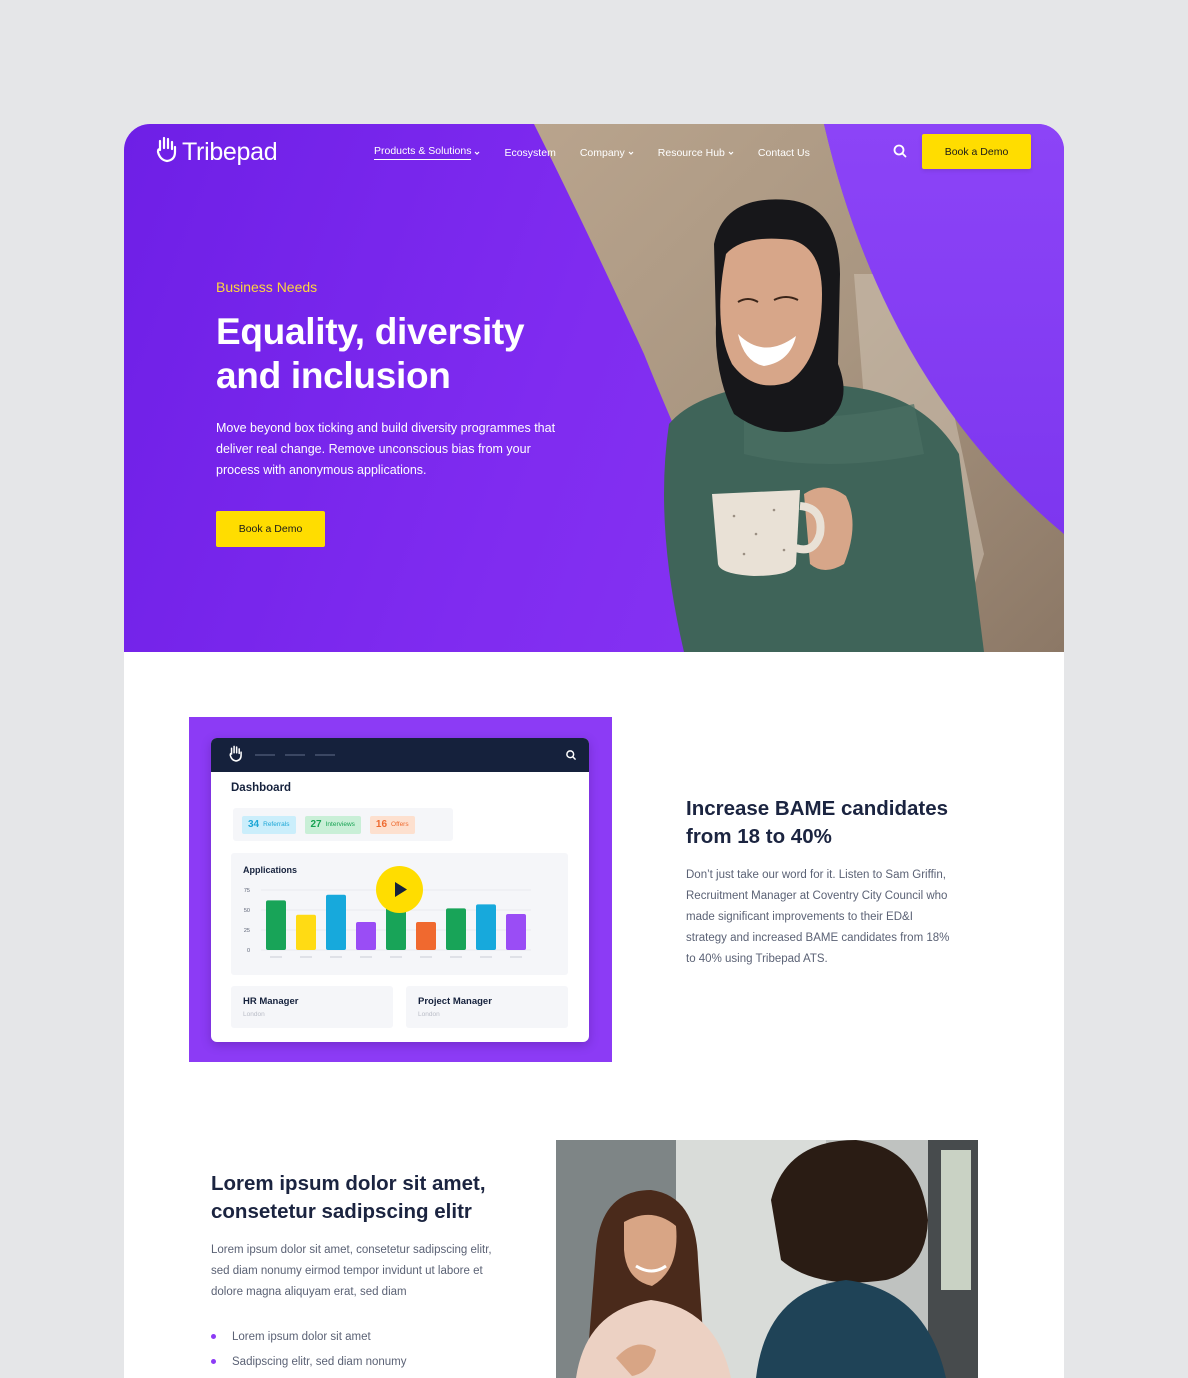 This screenshot has width=1188, height=1378. I want to click on list-item: Lorem ipsum dolor sit amet, so click(309, 1336).